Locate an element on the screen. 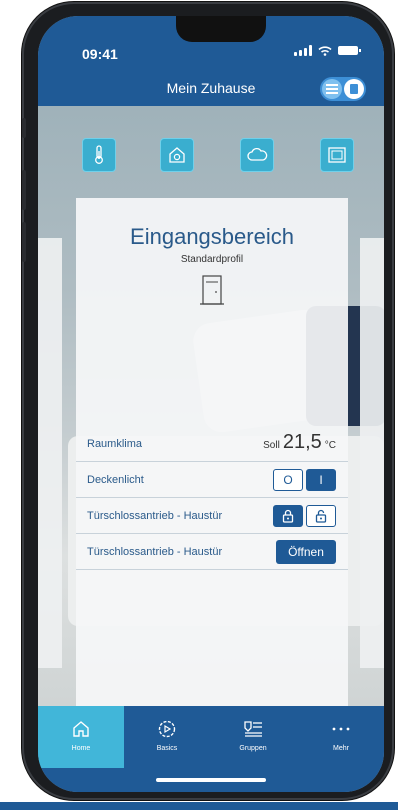 This screenshot has height=810, width=398. door-icon is located at coordinates (212, 290).